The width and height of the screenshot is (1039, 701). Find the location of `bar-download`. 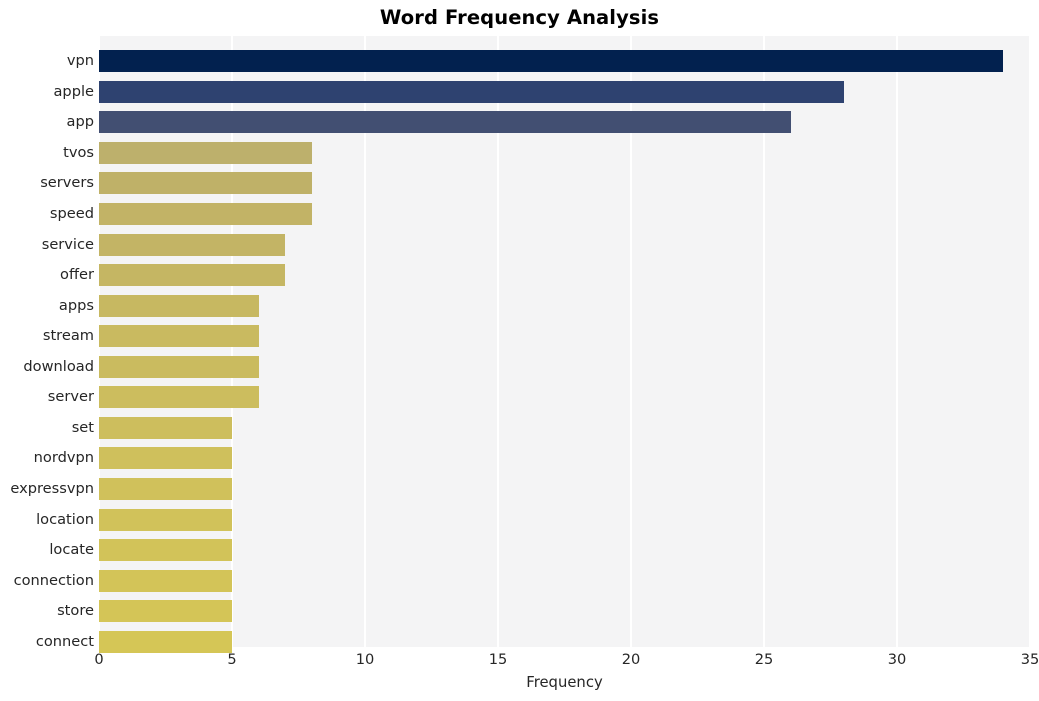

bar-download is located at coordinates (179, 366).